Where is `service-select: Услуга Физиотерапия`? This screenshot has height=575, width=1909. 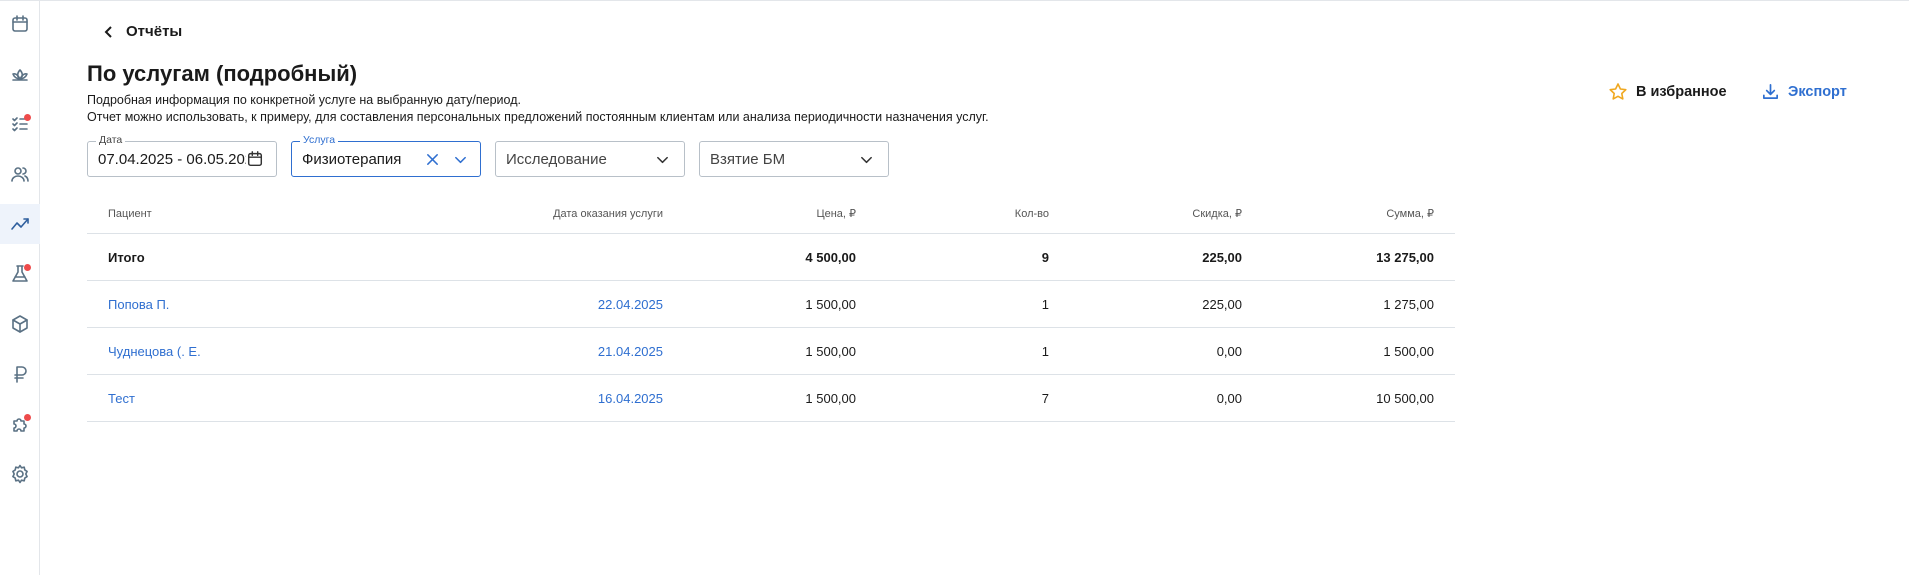
service-select: Услуга Физиотерапия is located at coordinates (386, 155).